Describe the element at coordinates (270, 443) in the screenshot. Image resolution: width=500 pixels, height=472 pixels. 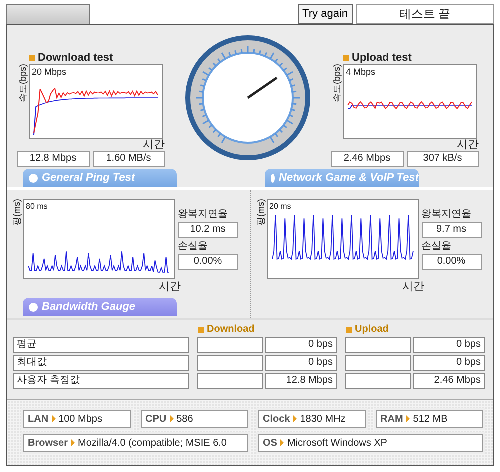
I see `info-label: OS` at that location.